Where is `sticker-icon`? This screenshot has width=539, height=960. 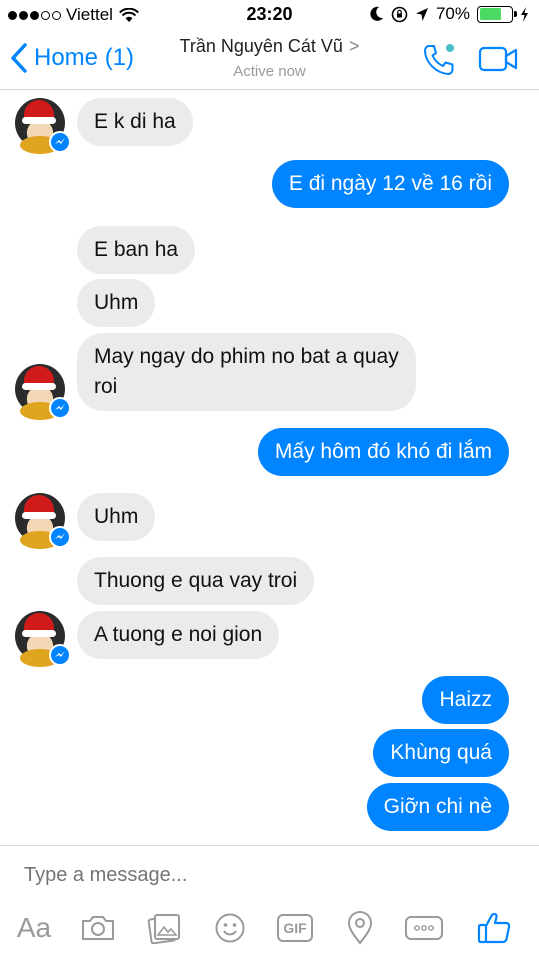
sticker-icon is located at coordinates (230, 928).